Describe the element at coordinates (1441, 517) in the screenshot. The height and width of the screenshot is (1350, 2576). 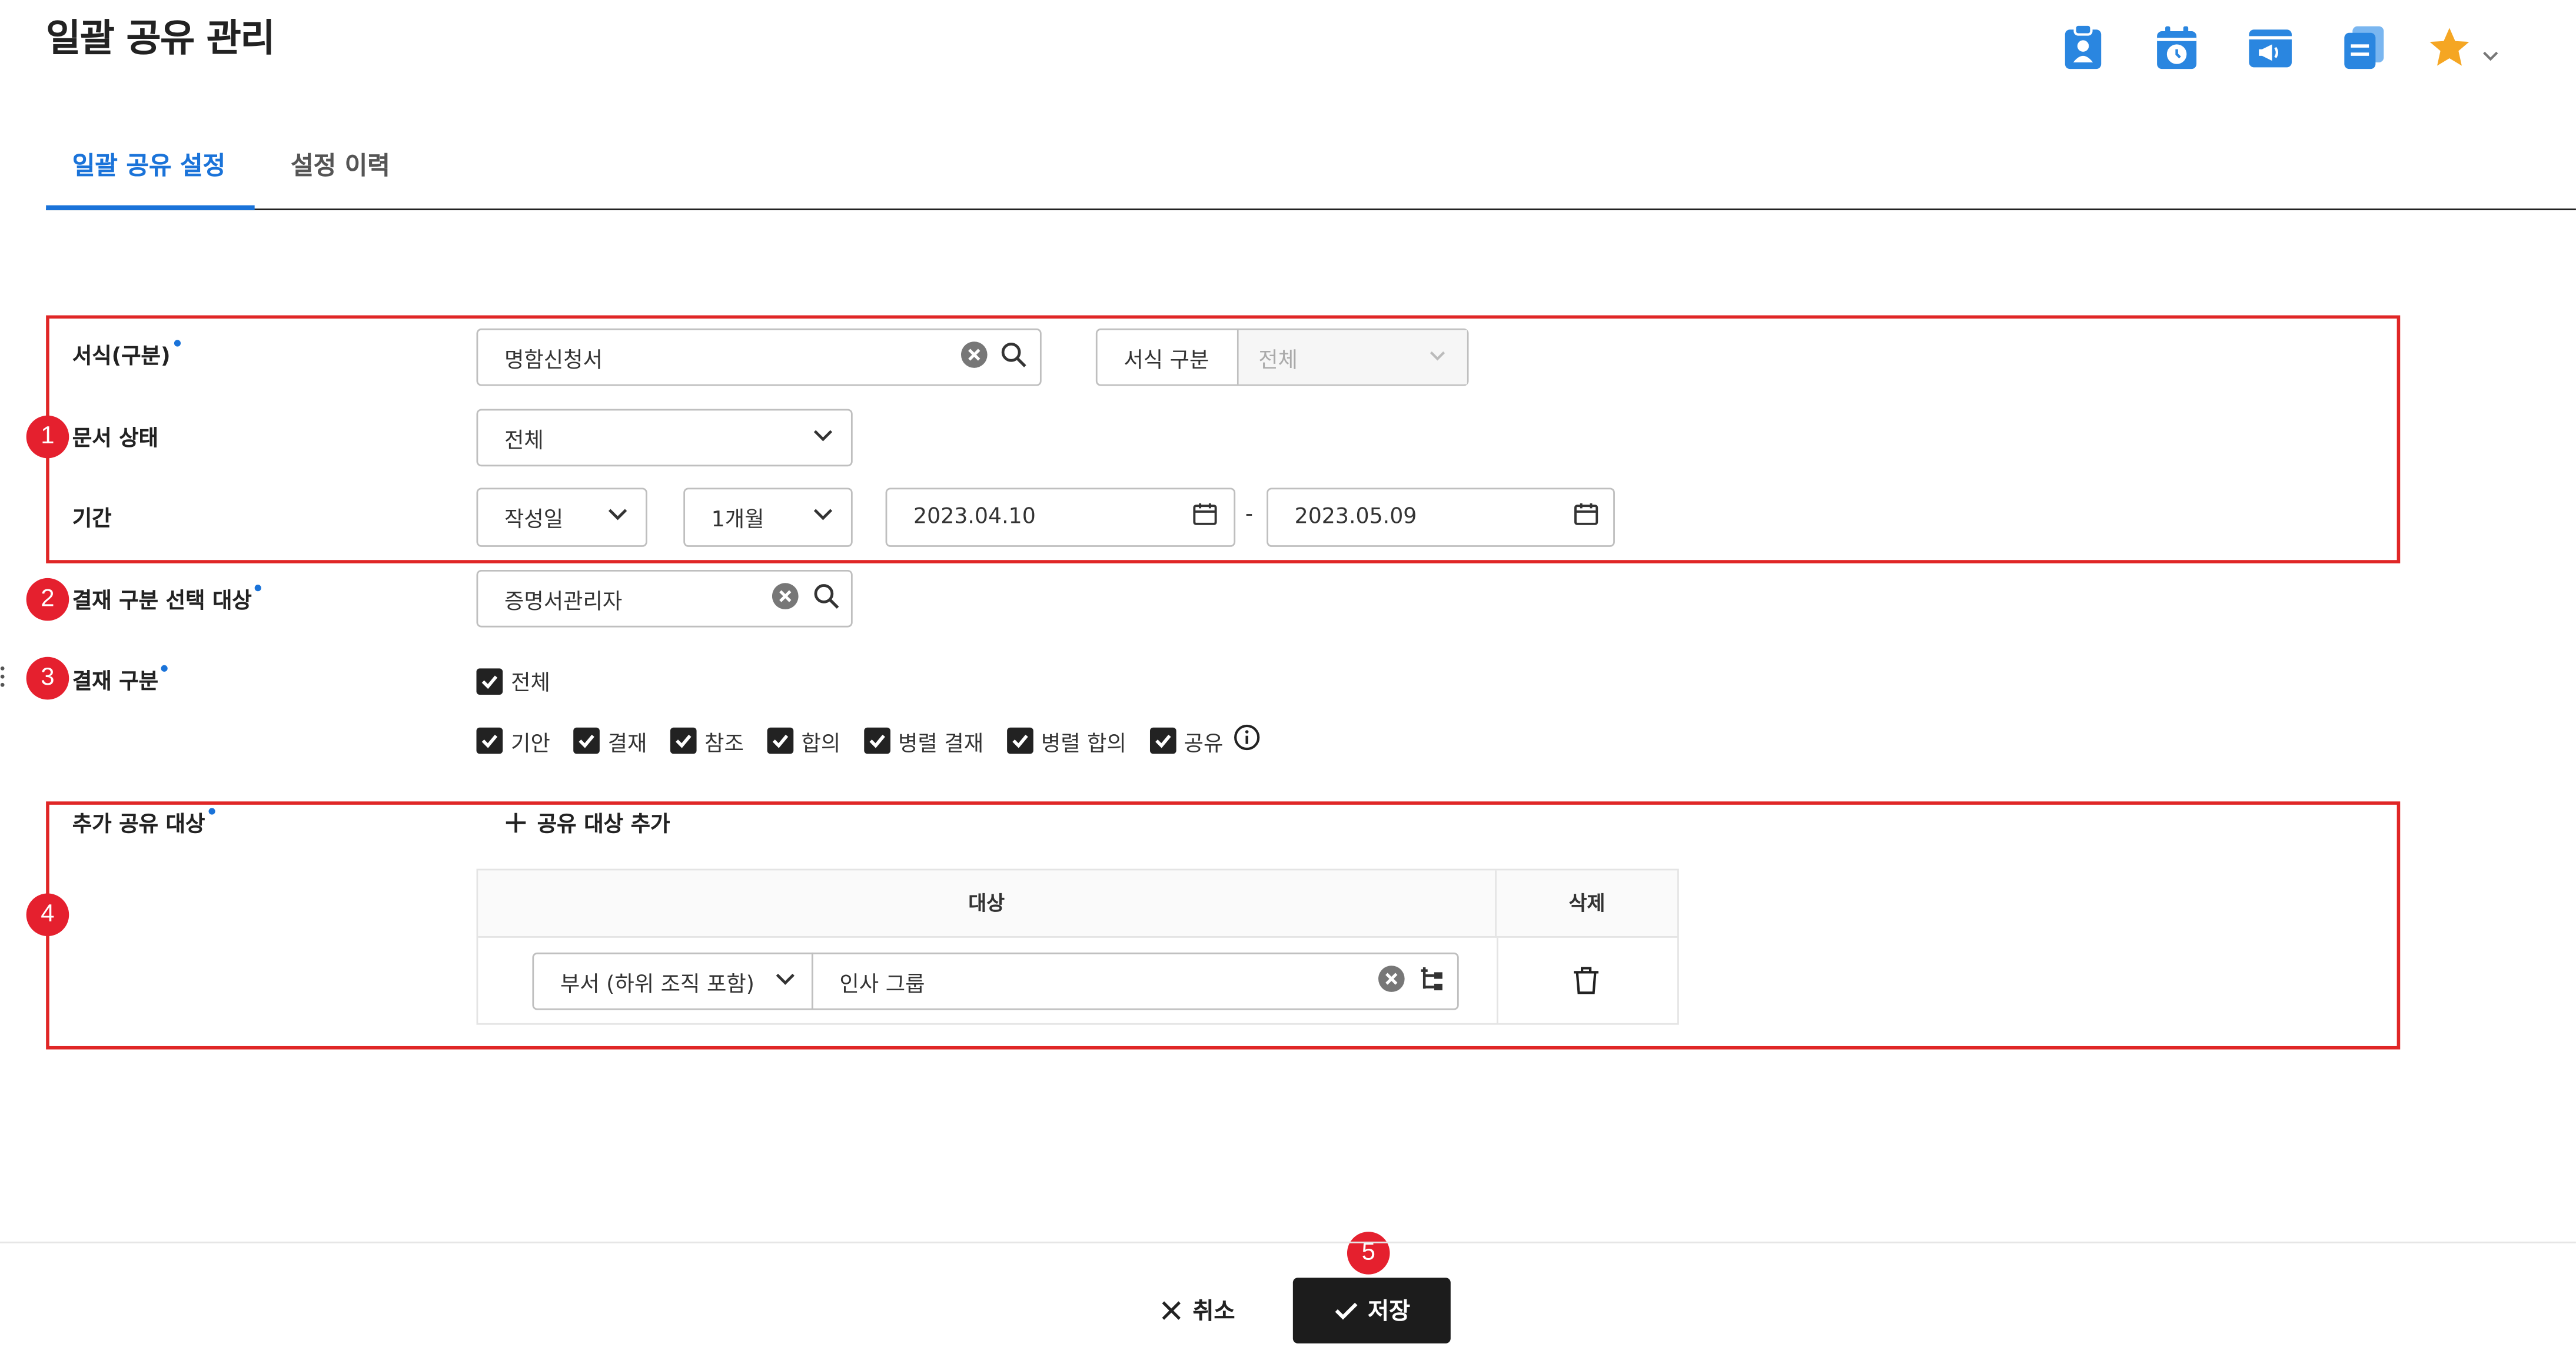
I see `end-date-input: 2023.05.09` at that location.